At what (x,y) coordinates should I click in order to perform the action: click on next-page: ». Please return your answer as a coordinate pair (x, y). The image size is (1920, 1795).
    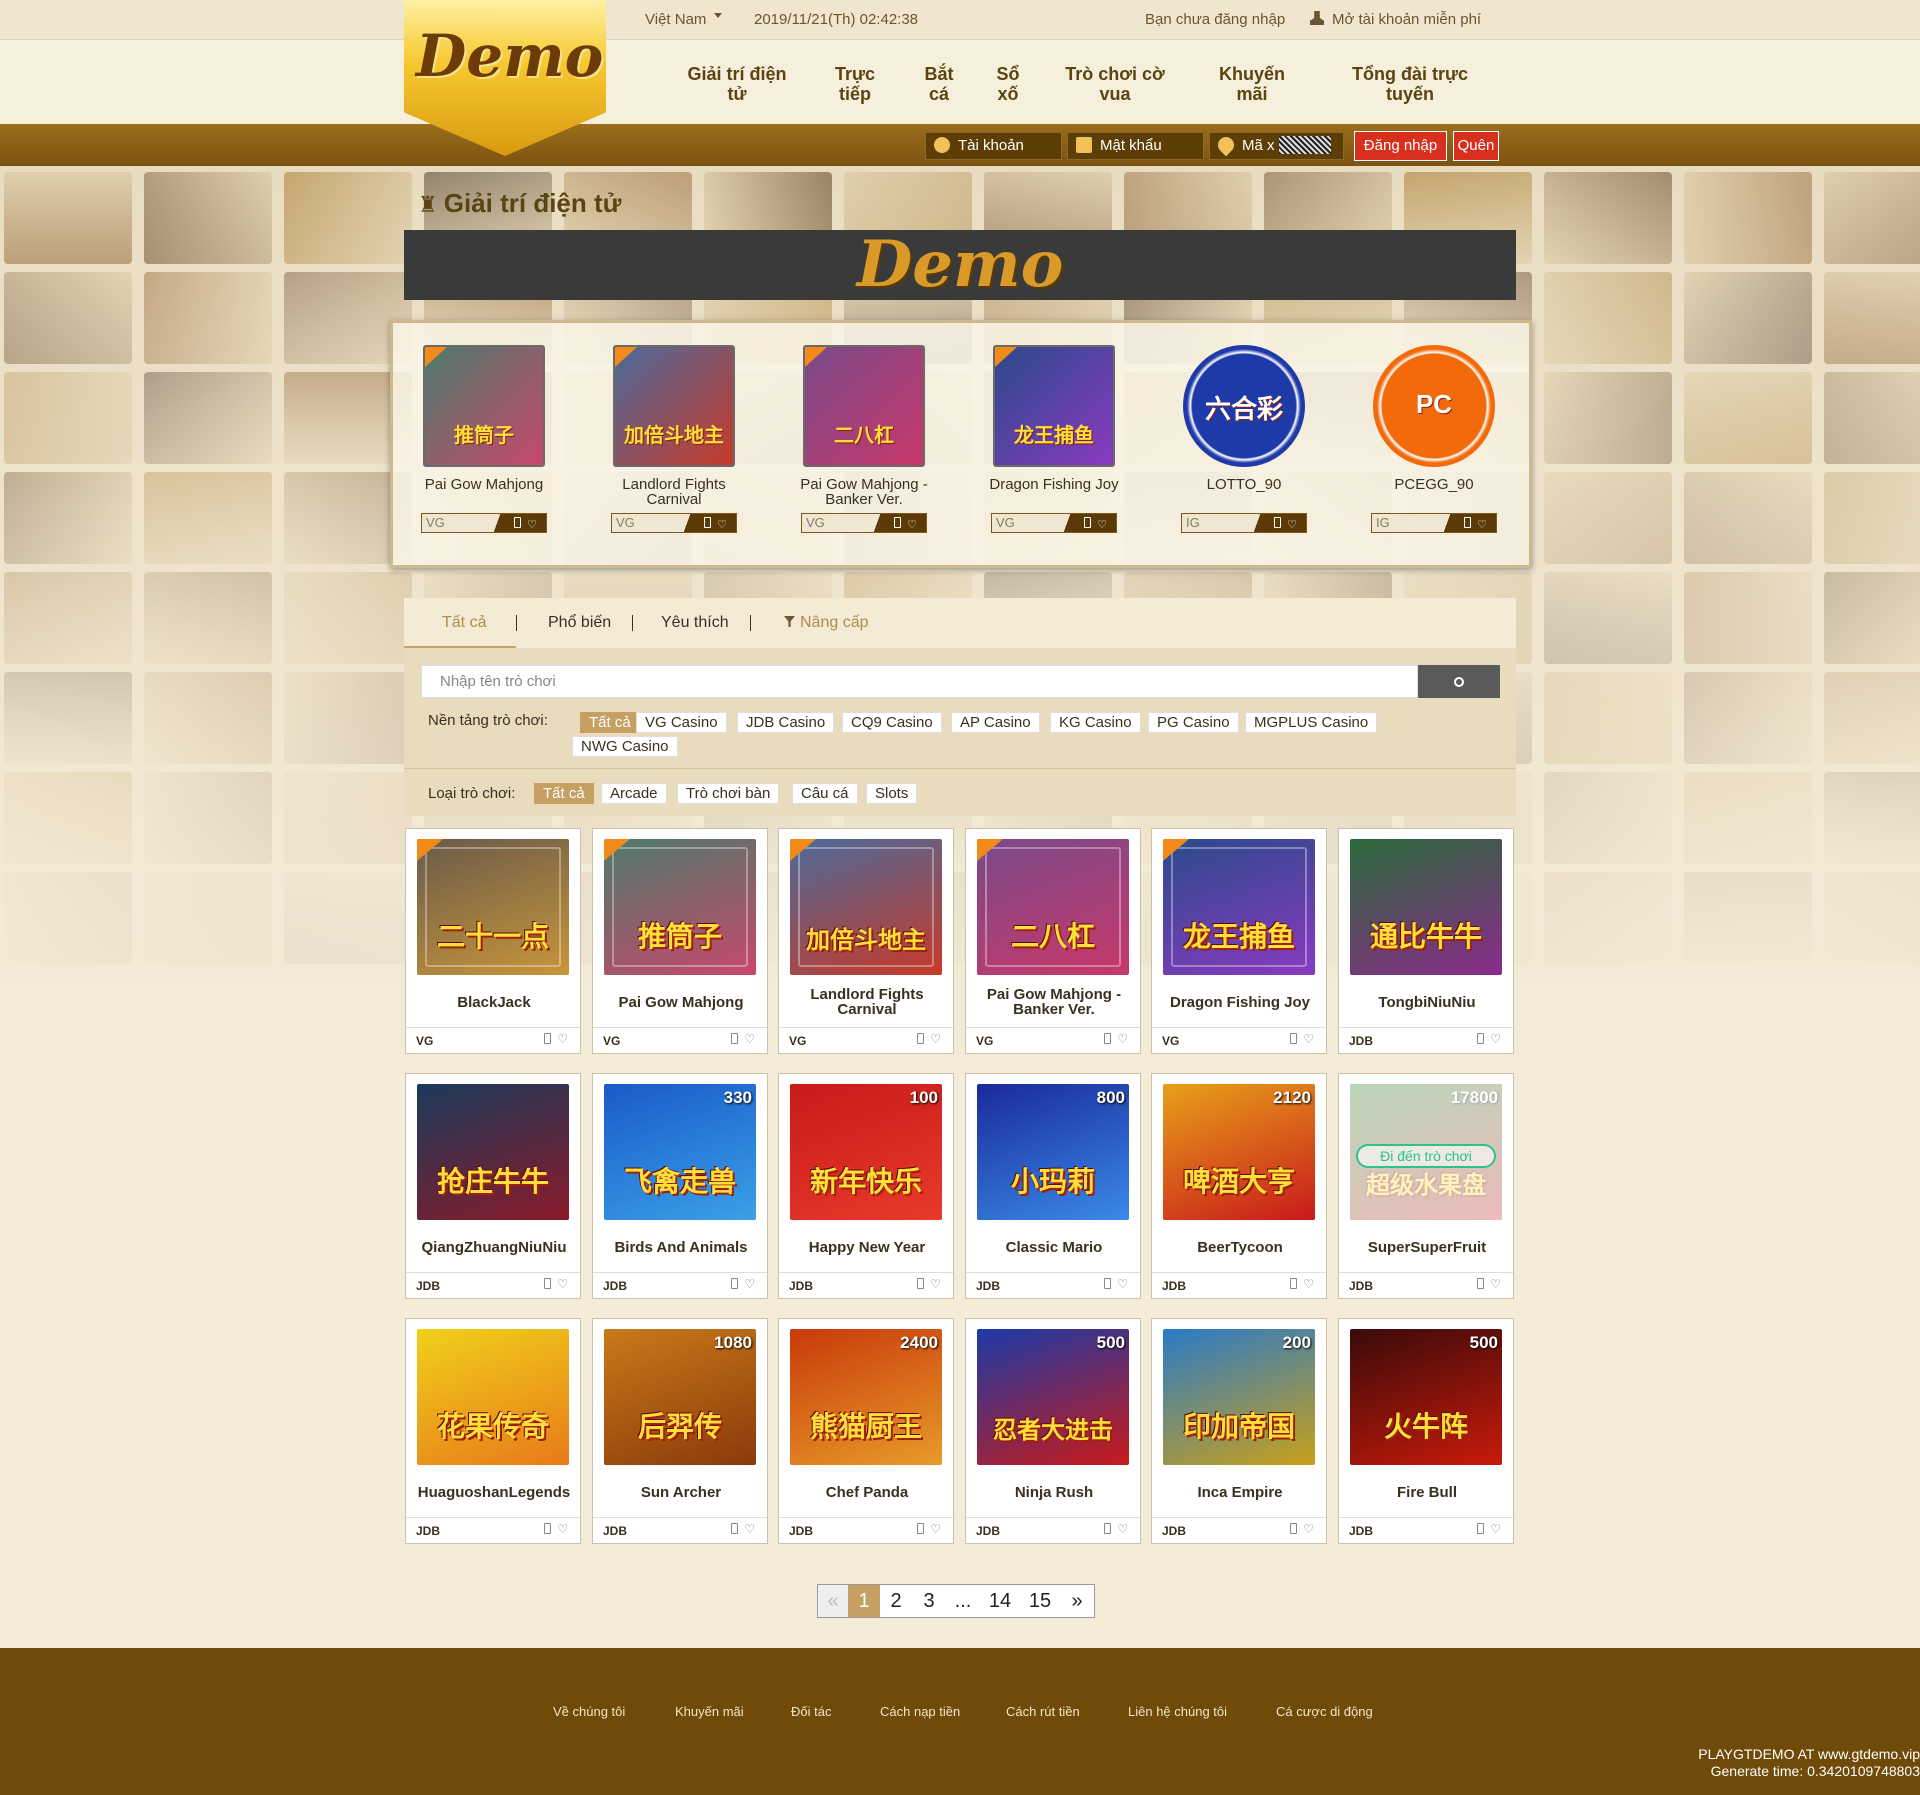
    Looking at the image, I should click on (1077, 1601).